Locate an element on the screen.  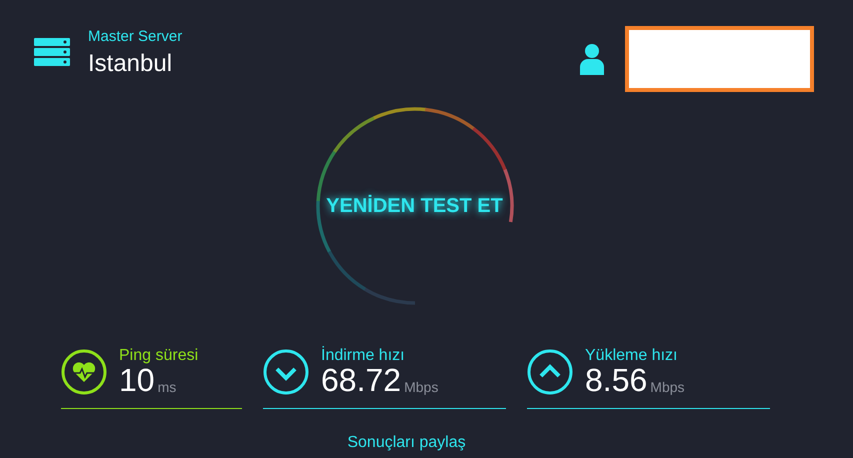
metric-label: İndirme hızı is located at coordinates (363, 356).